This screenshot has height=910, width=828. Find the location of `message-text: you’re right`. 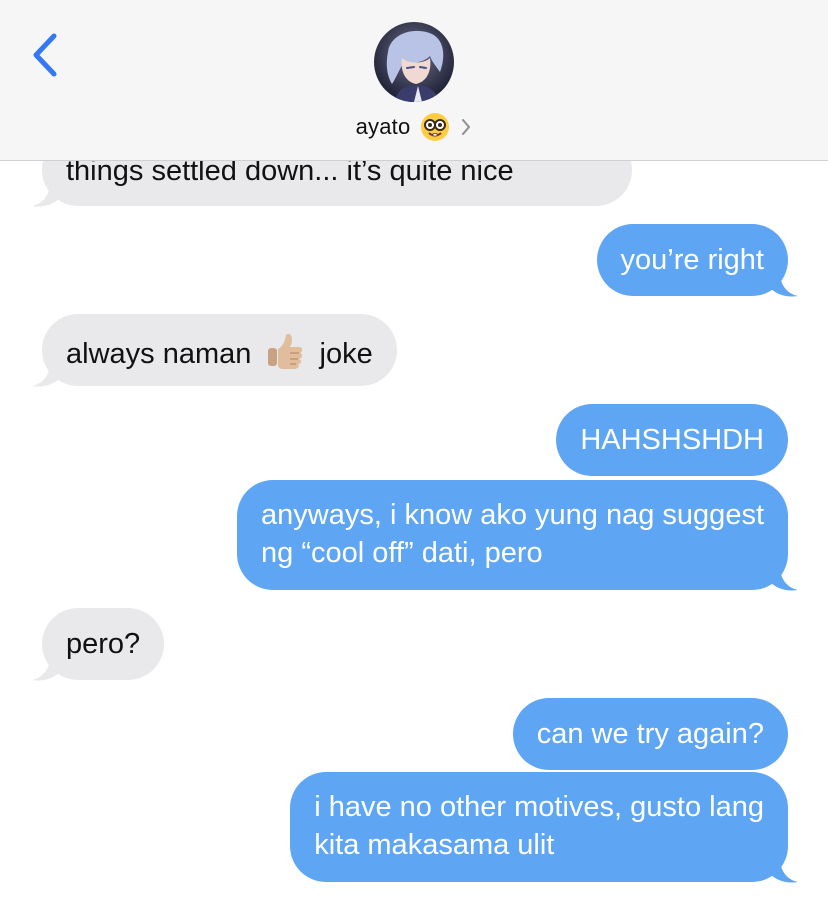

message-text: you’re right is located at coordinates (692, 260).